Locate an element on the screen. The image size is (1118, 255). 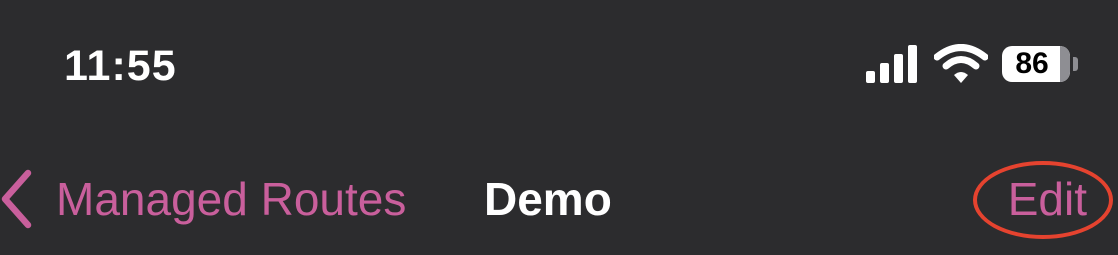
edit-button: Edit is located at coordinates (1047, 199).